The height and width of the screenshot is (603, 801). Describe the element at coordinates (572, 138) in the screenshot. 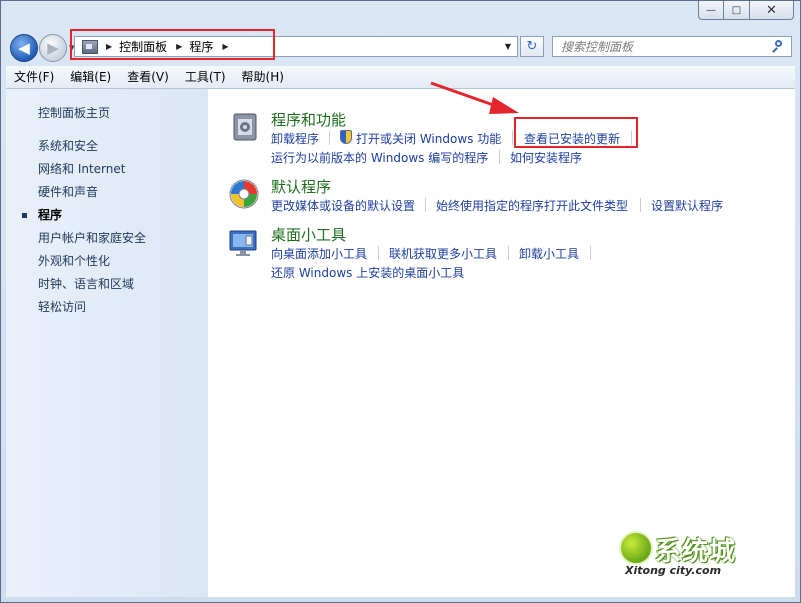

I see `link-view-installed-updates: 查看已安装的更新` at that location.